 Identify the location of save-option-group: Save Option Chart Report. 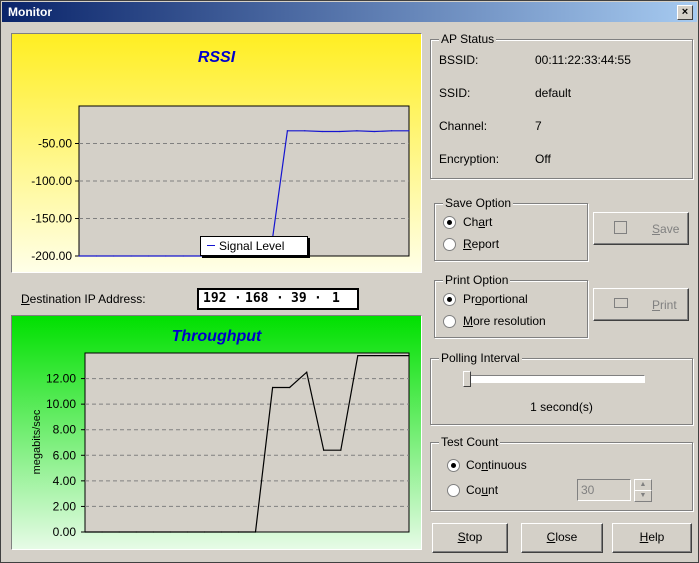
(511, 228).